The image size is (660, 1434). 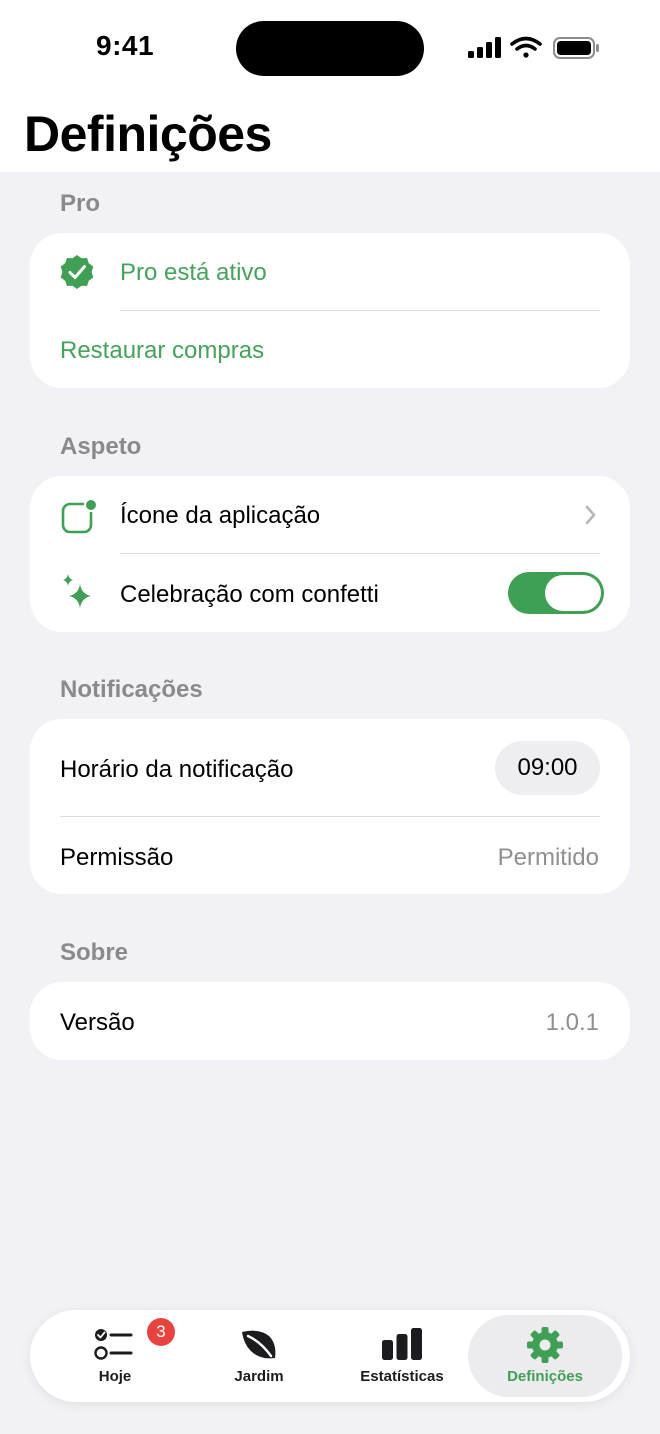 What do you see at coordinates (576, 48) in the screenshot?
I see `battery-icon` at bounding box center [576, 48].